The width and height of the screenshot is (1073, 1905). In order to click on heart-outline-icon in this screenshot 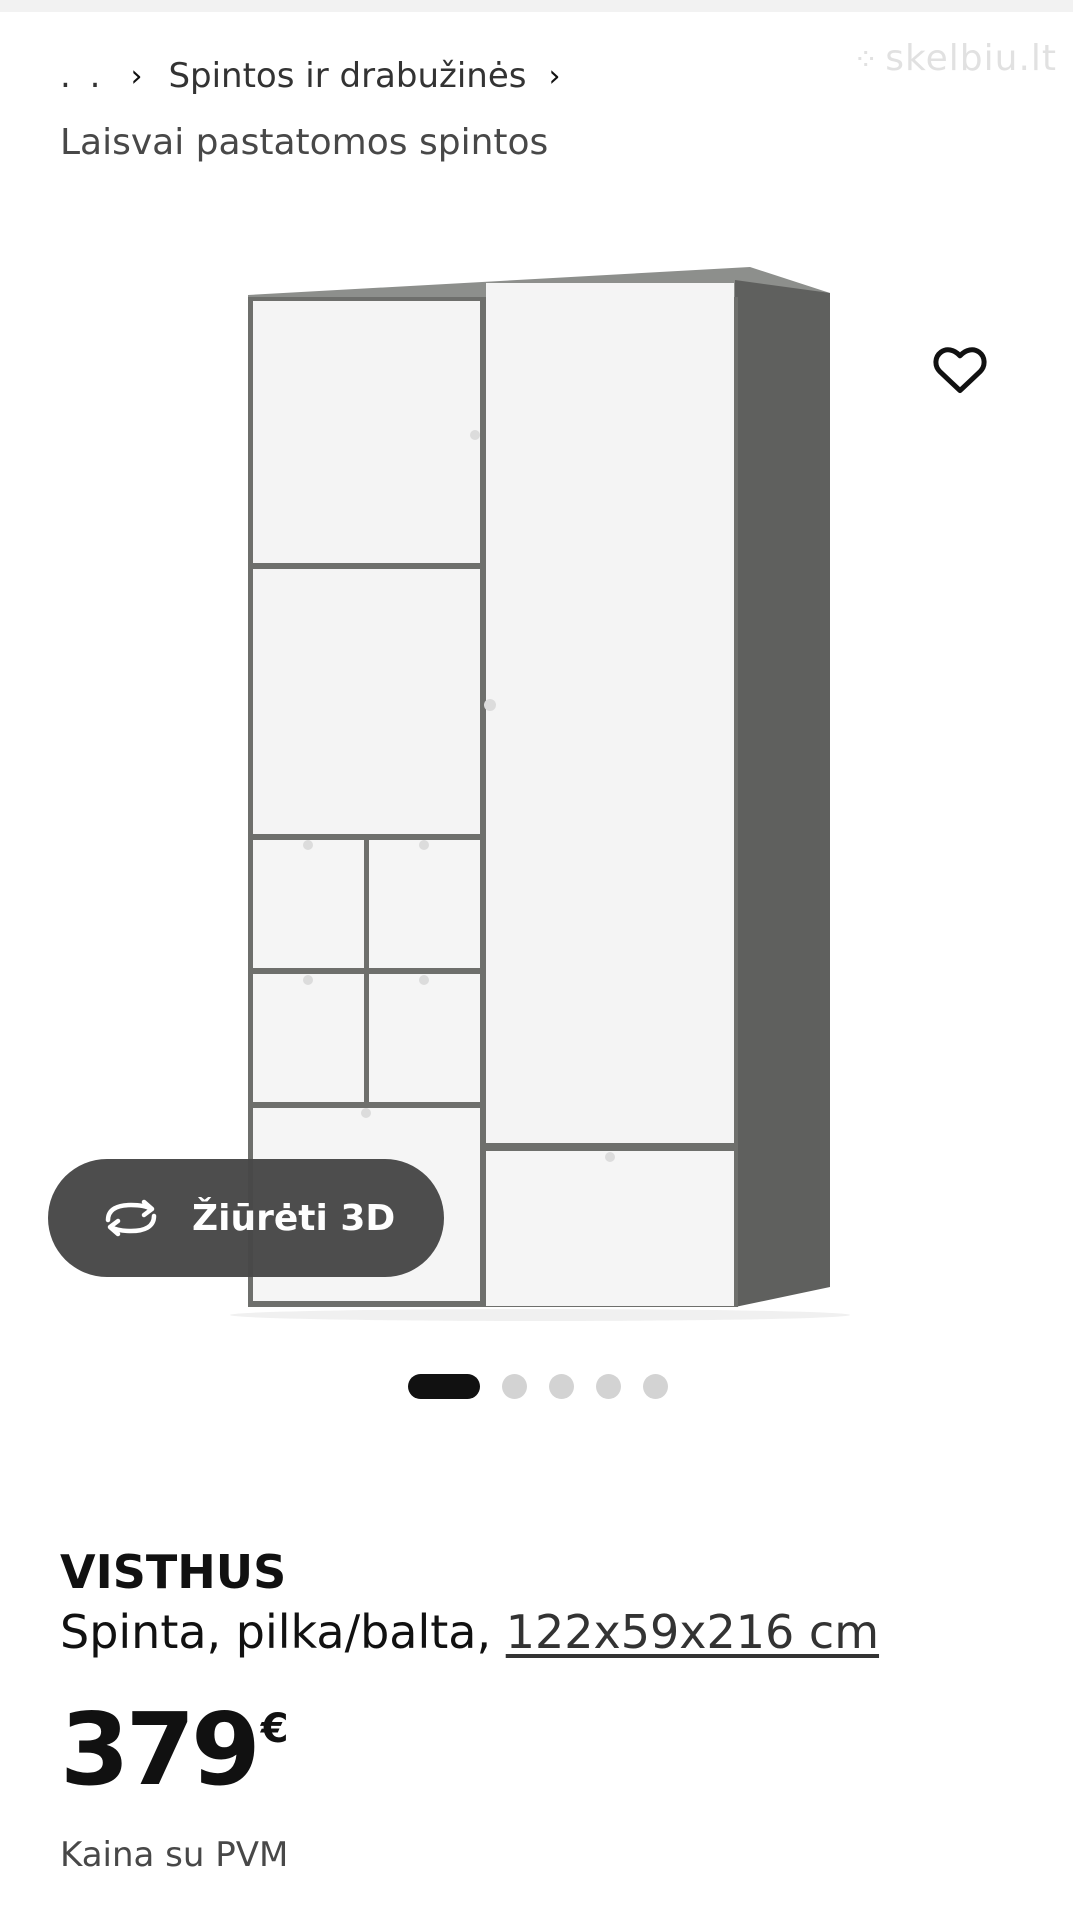, I will do `click(960, 370)`.